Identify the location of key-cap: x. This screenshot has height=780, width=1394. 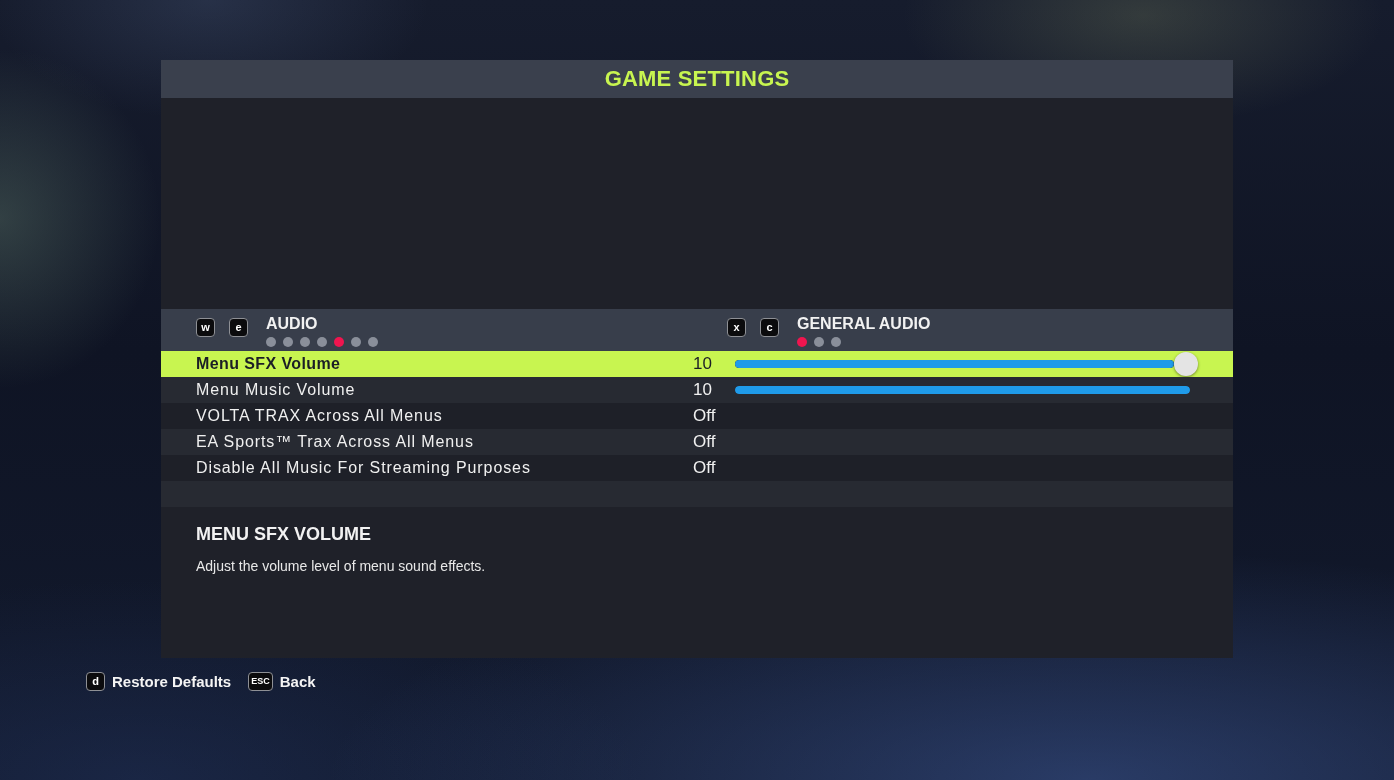
(736, 327).